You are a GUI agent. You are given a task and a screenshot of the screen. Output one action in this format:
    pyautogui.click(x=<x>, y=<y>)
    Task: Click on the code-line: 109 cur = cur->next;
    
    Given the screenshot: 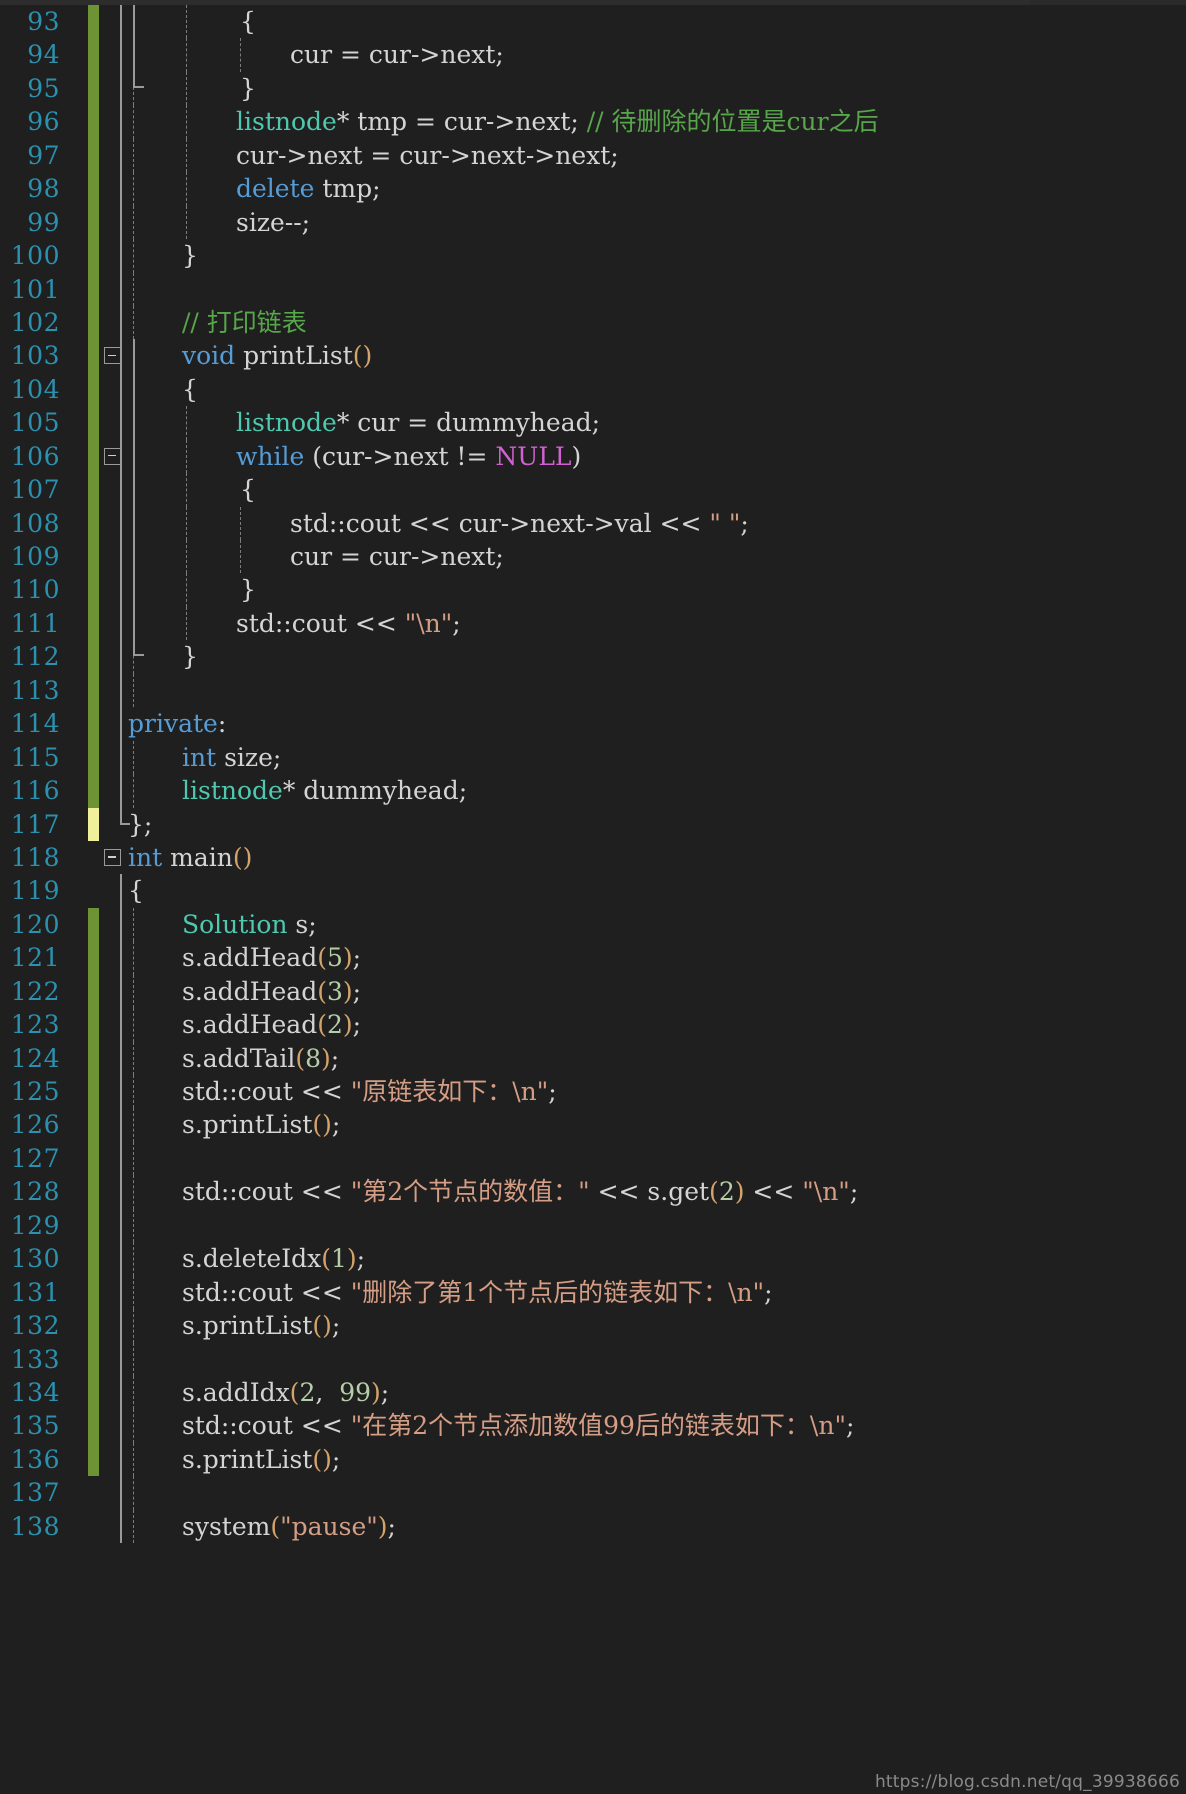 What is the action you would take?
    pyautogui.click(x=593, y=557)
    